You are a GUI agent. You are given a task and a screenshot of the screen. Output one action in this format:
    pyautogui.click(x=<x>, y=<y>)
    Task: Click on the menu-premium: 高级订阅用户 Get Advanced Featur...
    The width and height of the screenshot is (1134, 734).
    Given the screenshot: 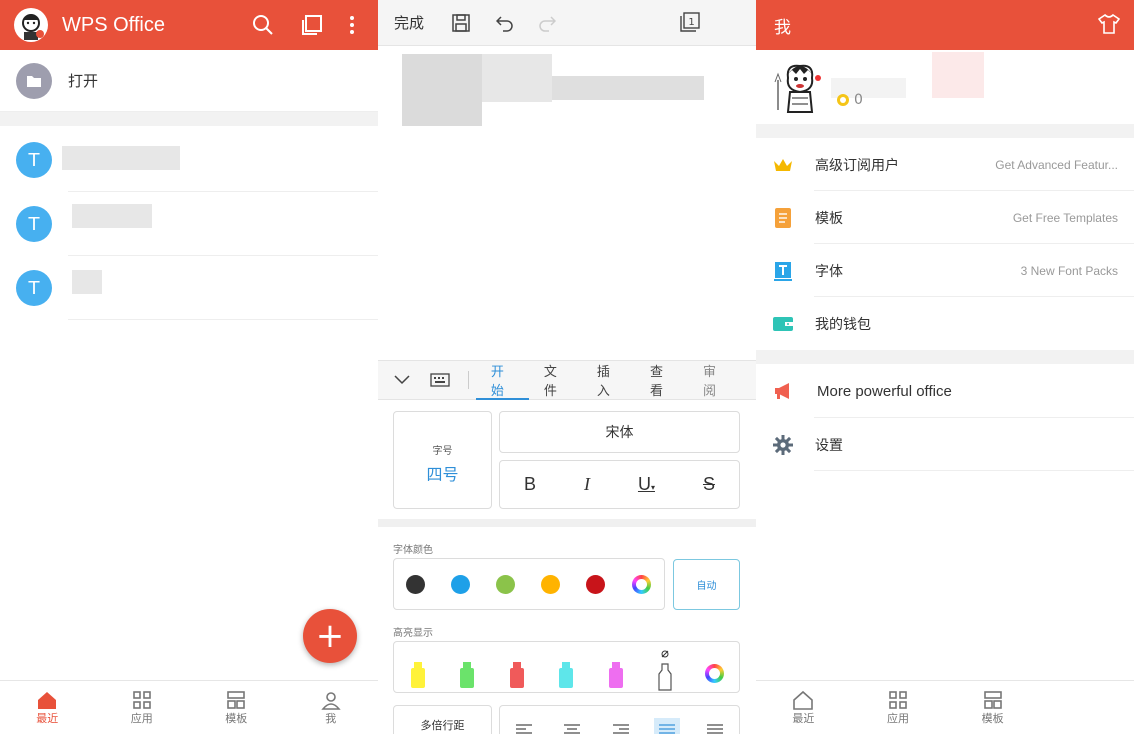 What is the action you would take?
    pyautogui.click(x=945, y=164)
    